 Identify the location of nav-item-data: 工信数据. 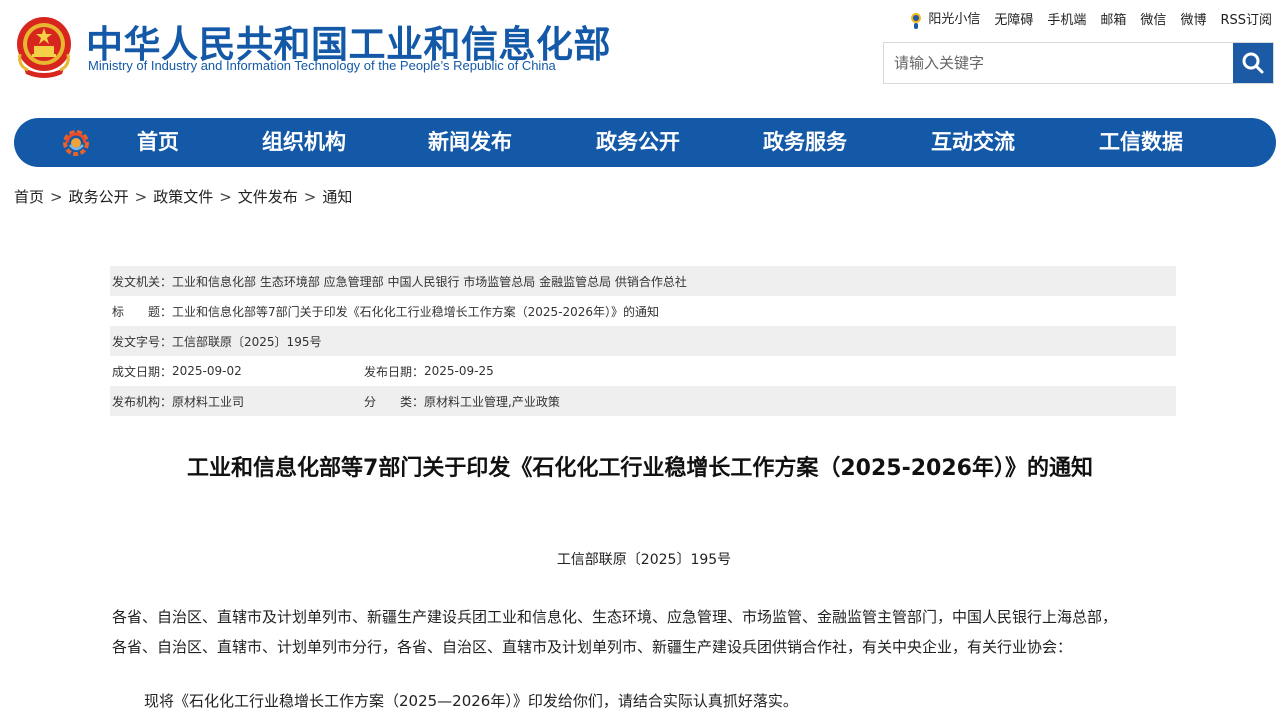
(1141, 142).